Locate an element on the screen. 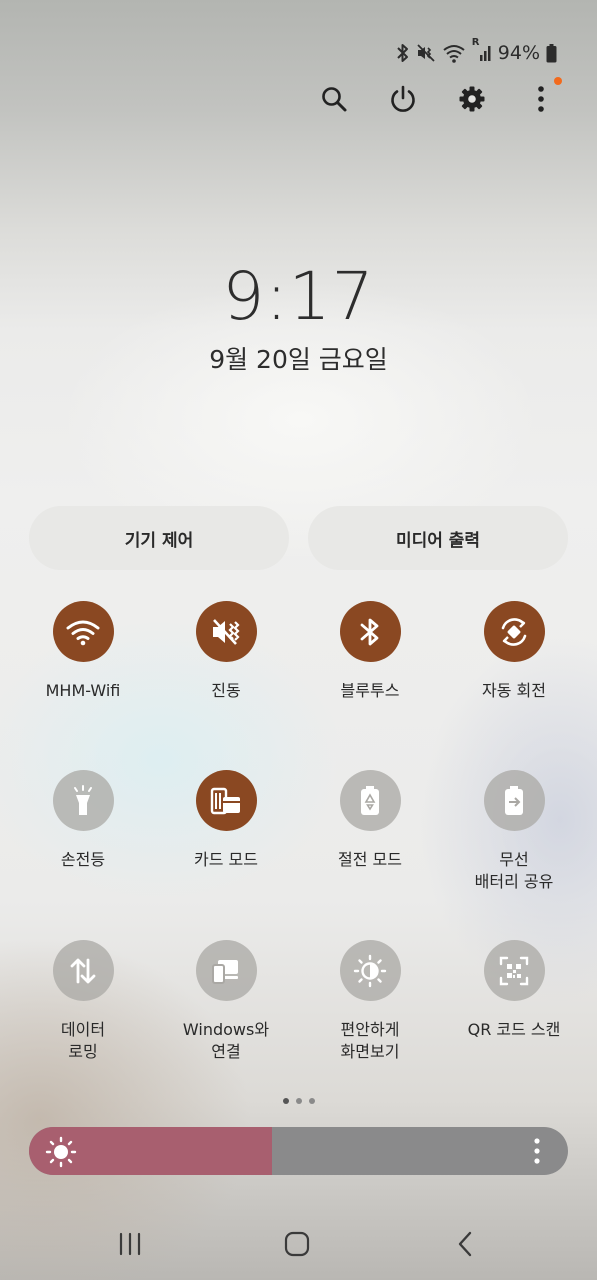 This screenshot has height=1280, width=597. power-saving-icon is located at coordinates (370, 800).